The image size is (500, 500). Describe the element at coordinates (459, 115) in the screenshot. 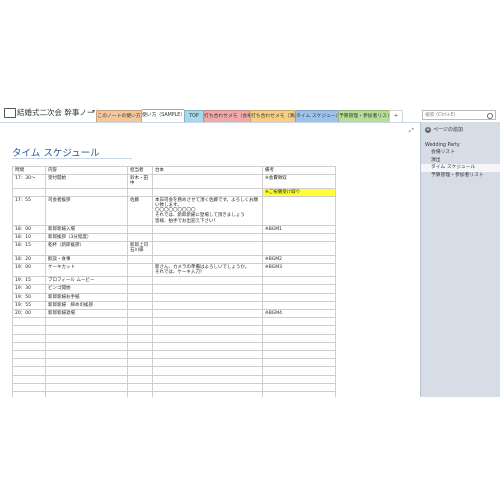

I see `search-input: 検索 (Ctrl+E)` at that location.